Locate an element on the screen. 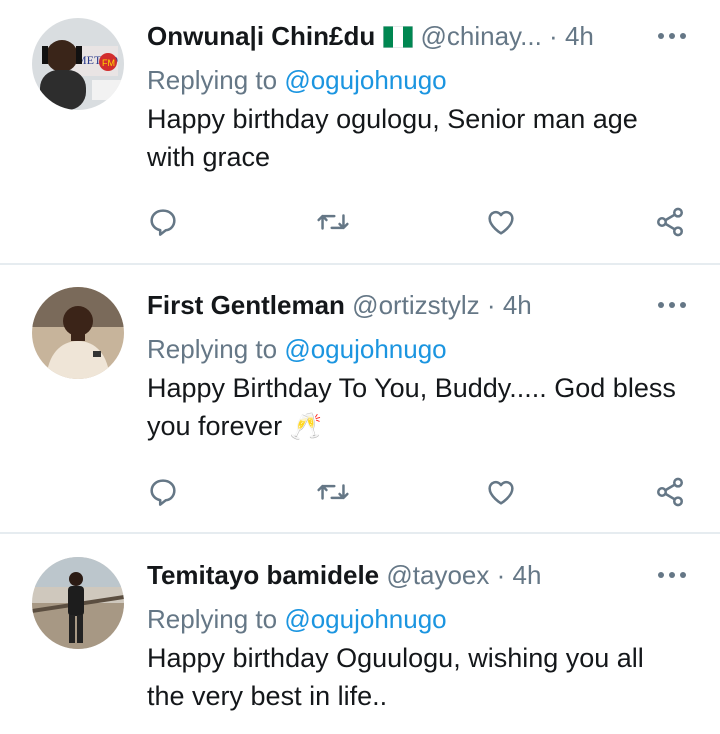 The image size is (720, 734). tweet-header: Temitayo bamidele @tayoex · 4h is located at coordinates (419, 575).